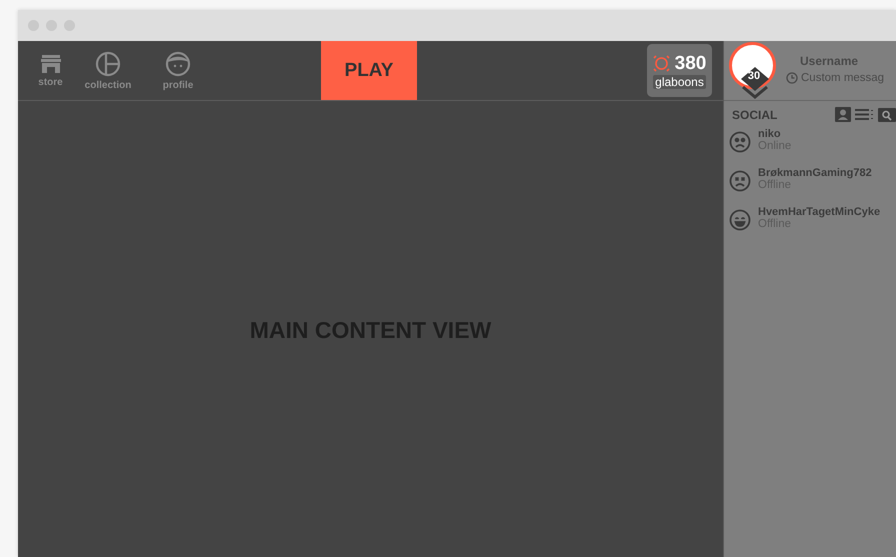 The image size is (896, 557). What do you see at coordinates (792, 78) in the screenshot?
I see `clock-icon` at bounding box center [792, 78].